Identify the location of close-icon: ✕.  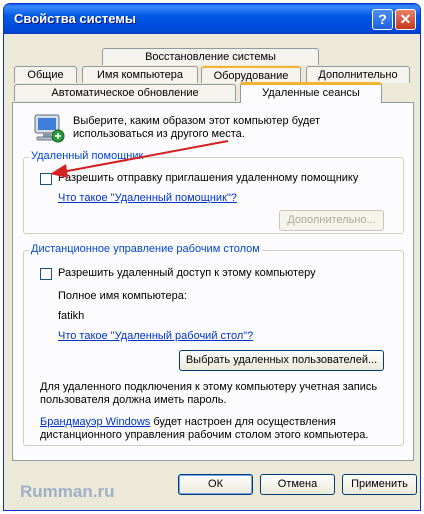
(405, 19).